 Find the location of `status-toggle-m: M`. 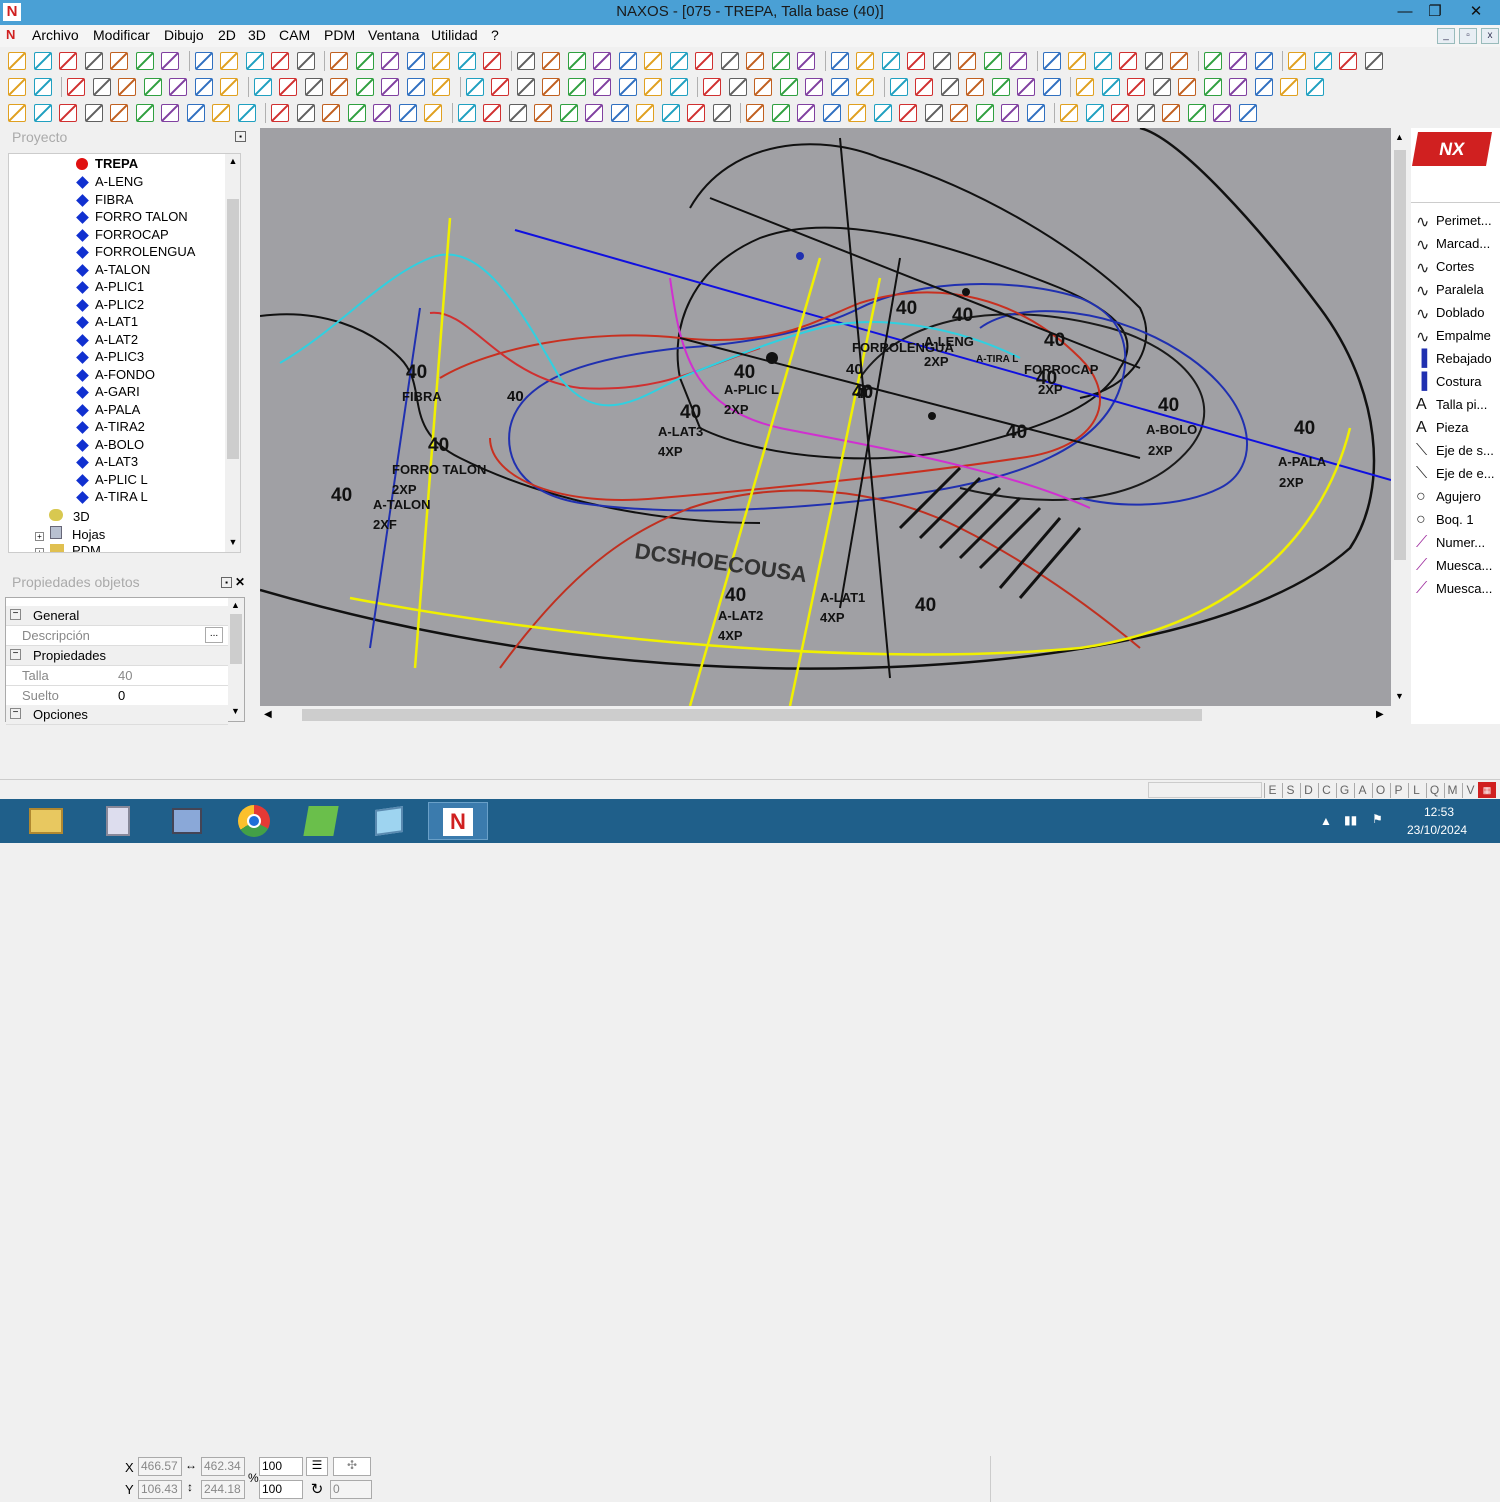

status-toggle-m: M is located at coordinates (1452, 790).